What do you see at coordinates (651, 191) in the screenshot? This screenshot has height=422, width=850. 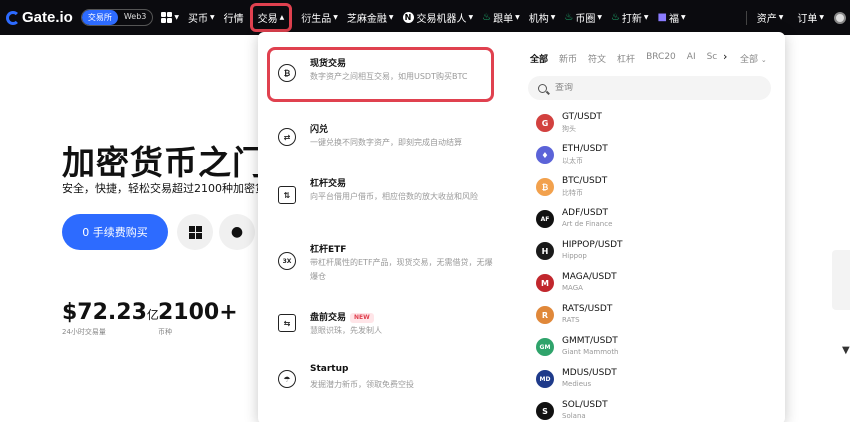 I see `pair-row: ₿ BTC/USDT 比特币` at bounding box center [651, 191].